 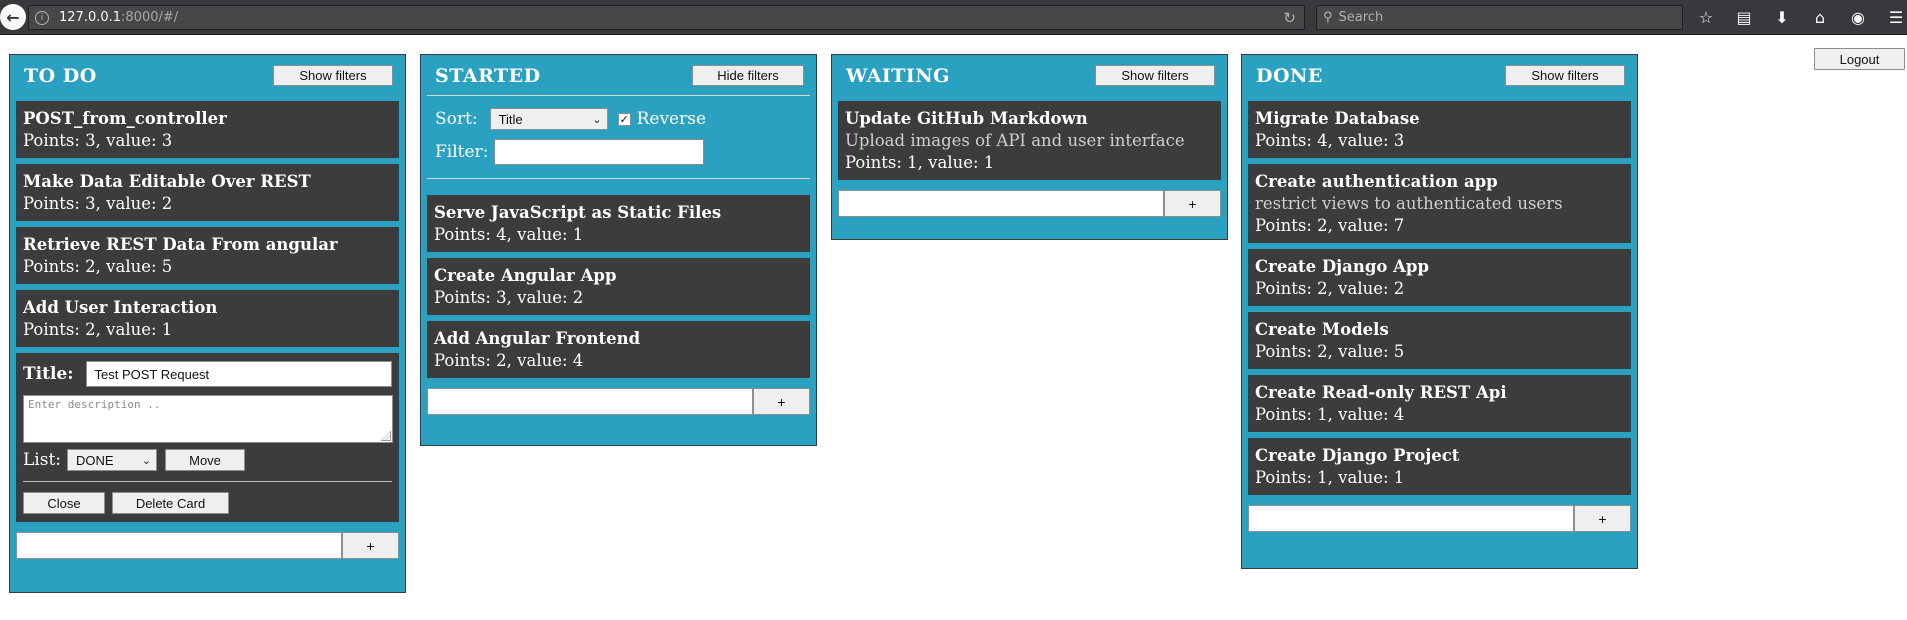 What do you see at coordinates (578, 212) in the screenshot?
I see `card-title: Serve JavaScript as Static Files` at bounding box center [578, 212].